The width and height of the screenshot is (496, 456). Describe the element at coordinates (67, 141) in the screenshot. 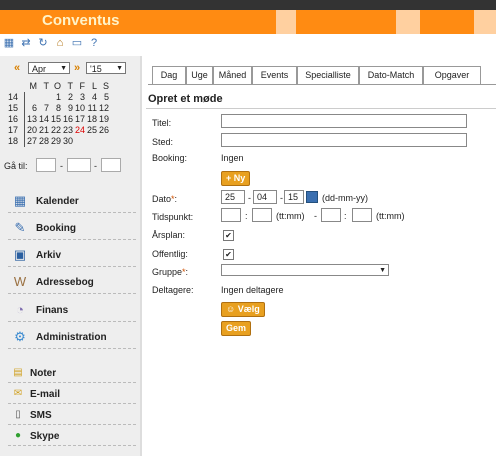

I see `calendar-day: 30` at that location.